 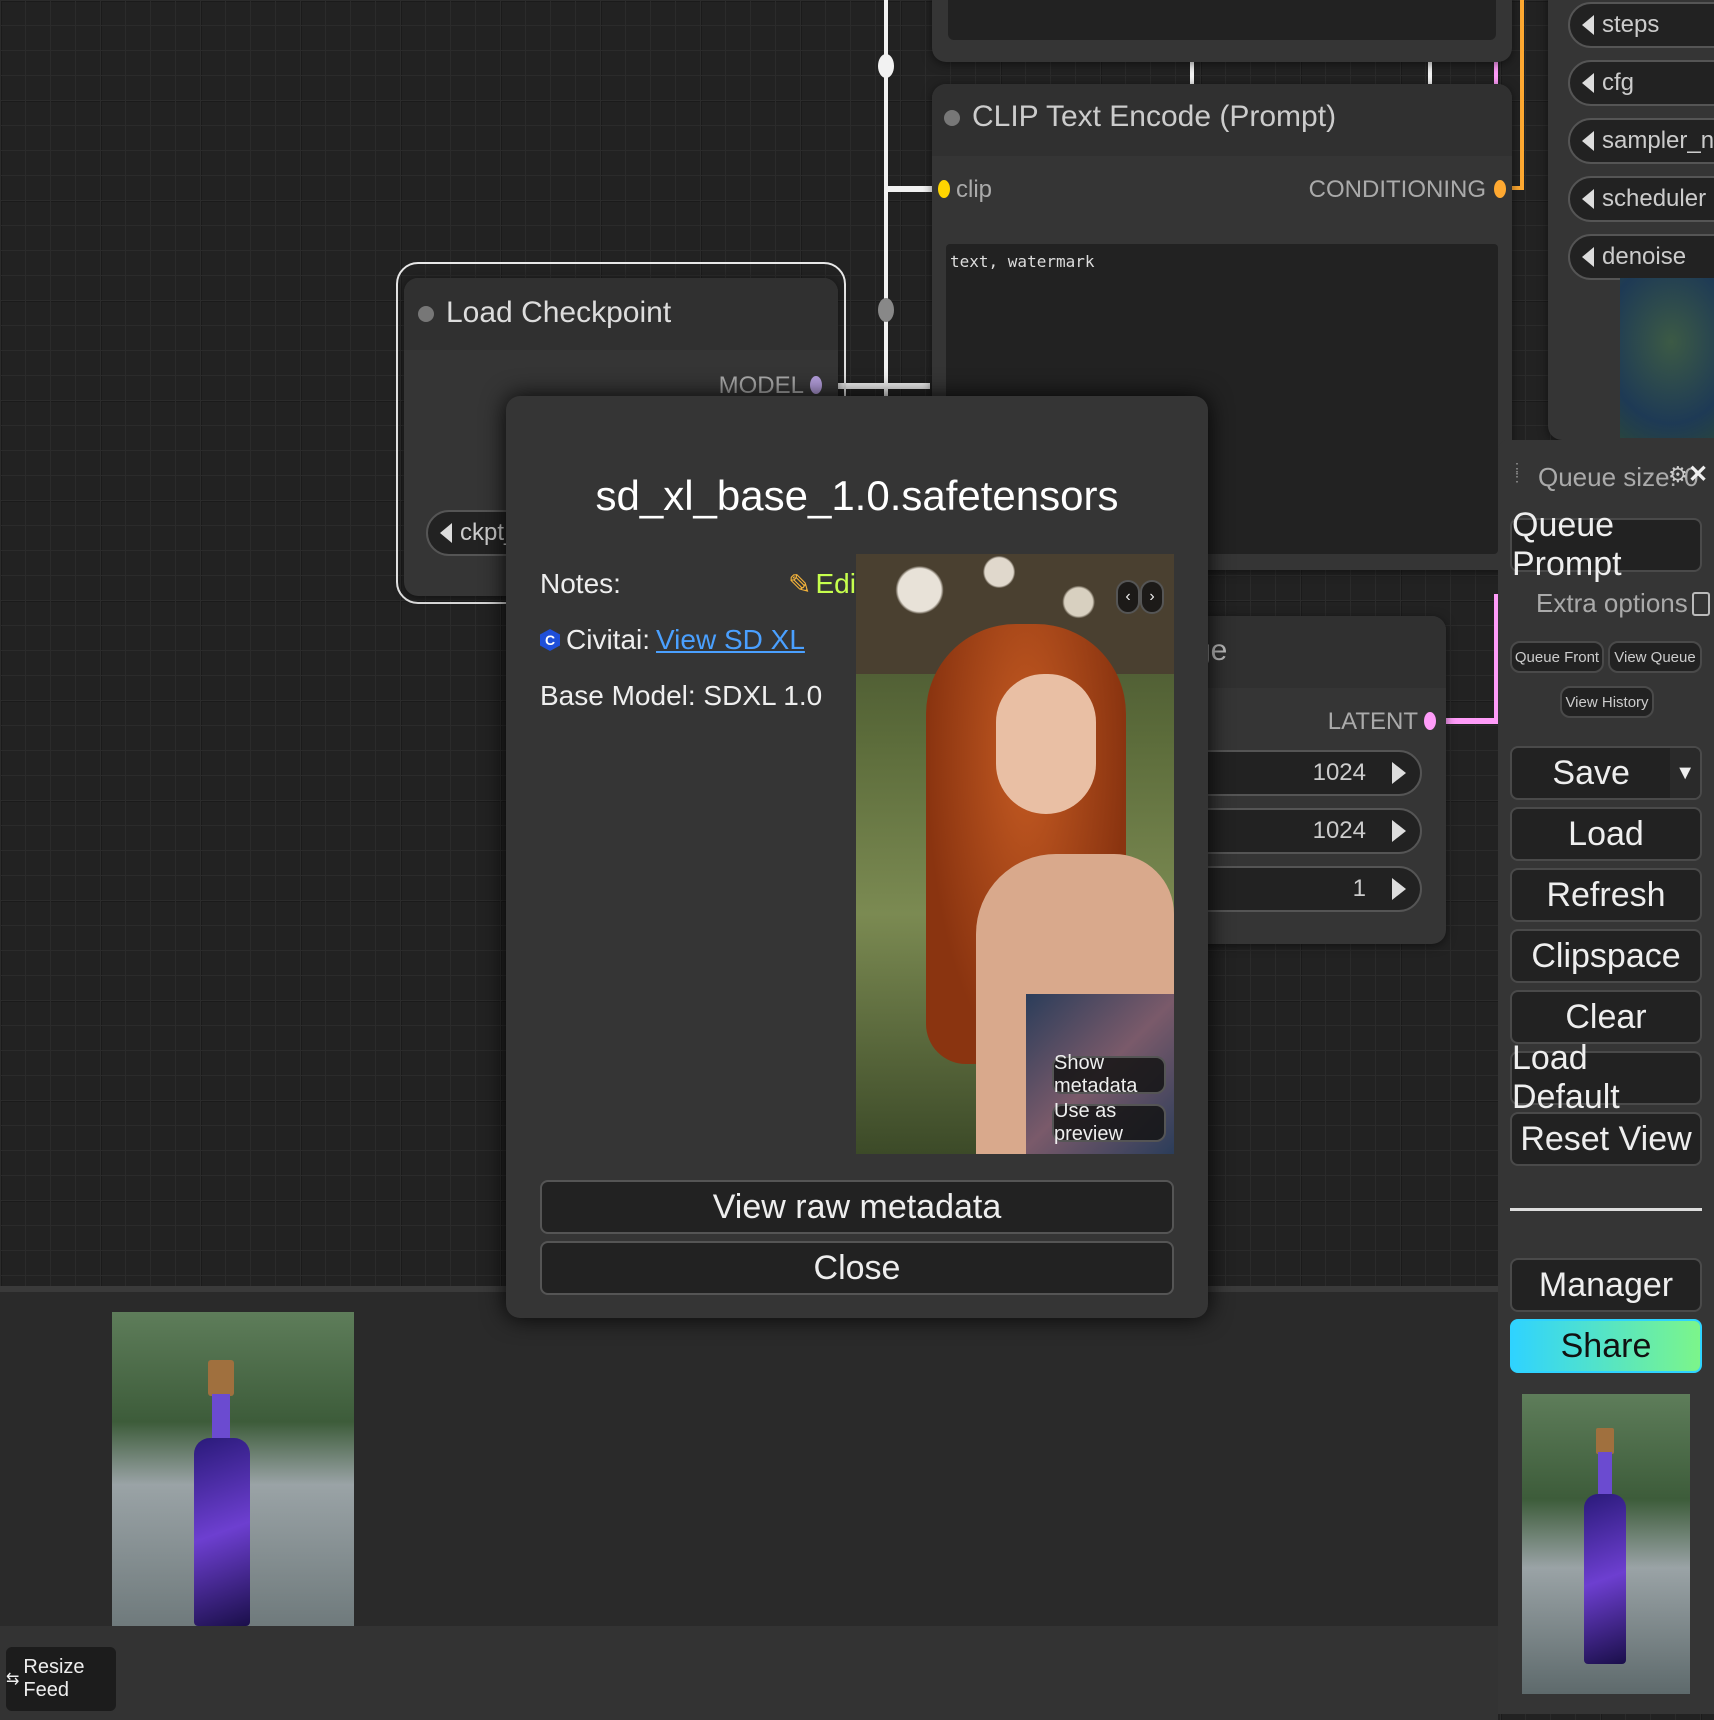 I want to click on scheduler-widget: scheduler, so click(x=1641, y=199).